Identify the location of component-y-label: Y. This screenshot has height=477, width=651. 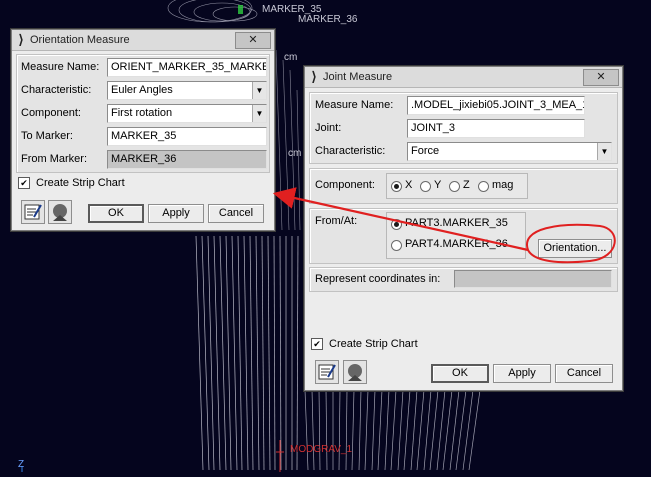
(438, 185).